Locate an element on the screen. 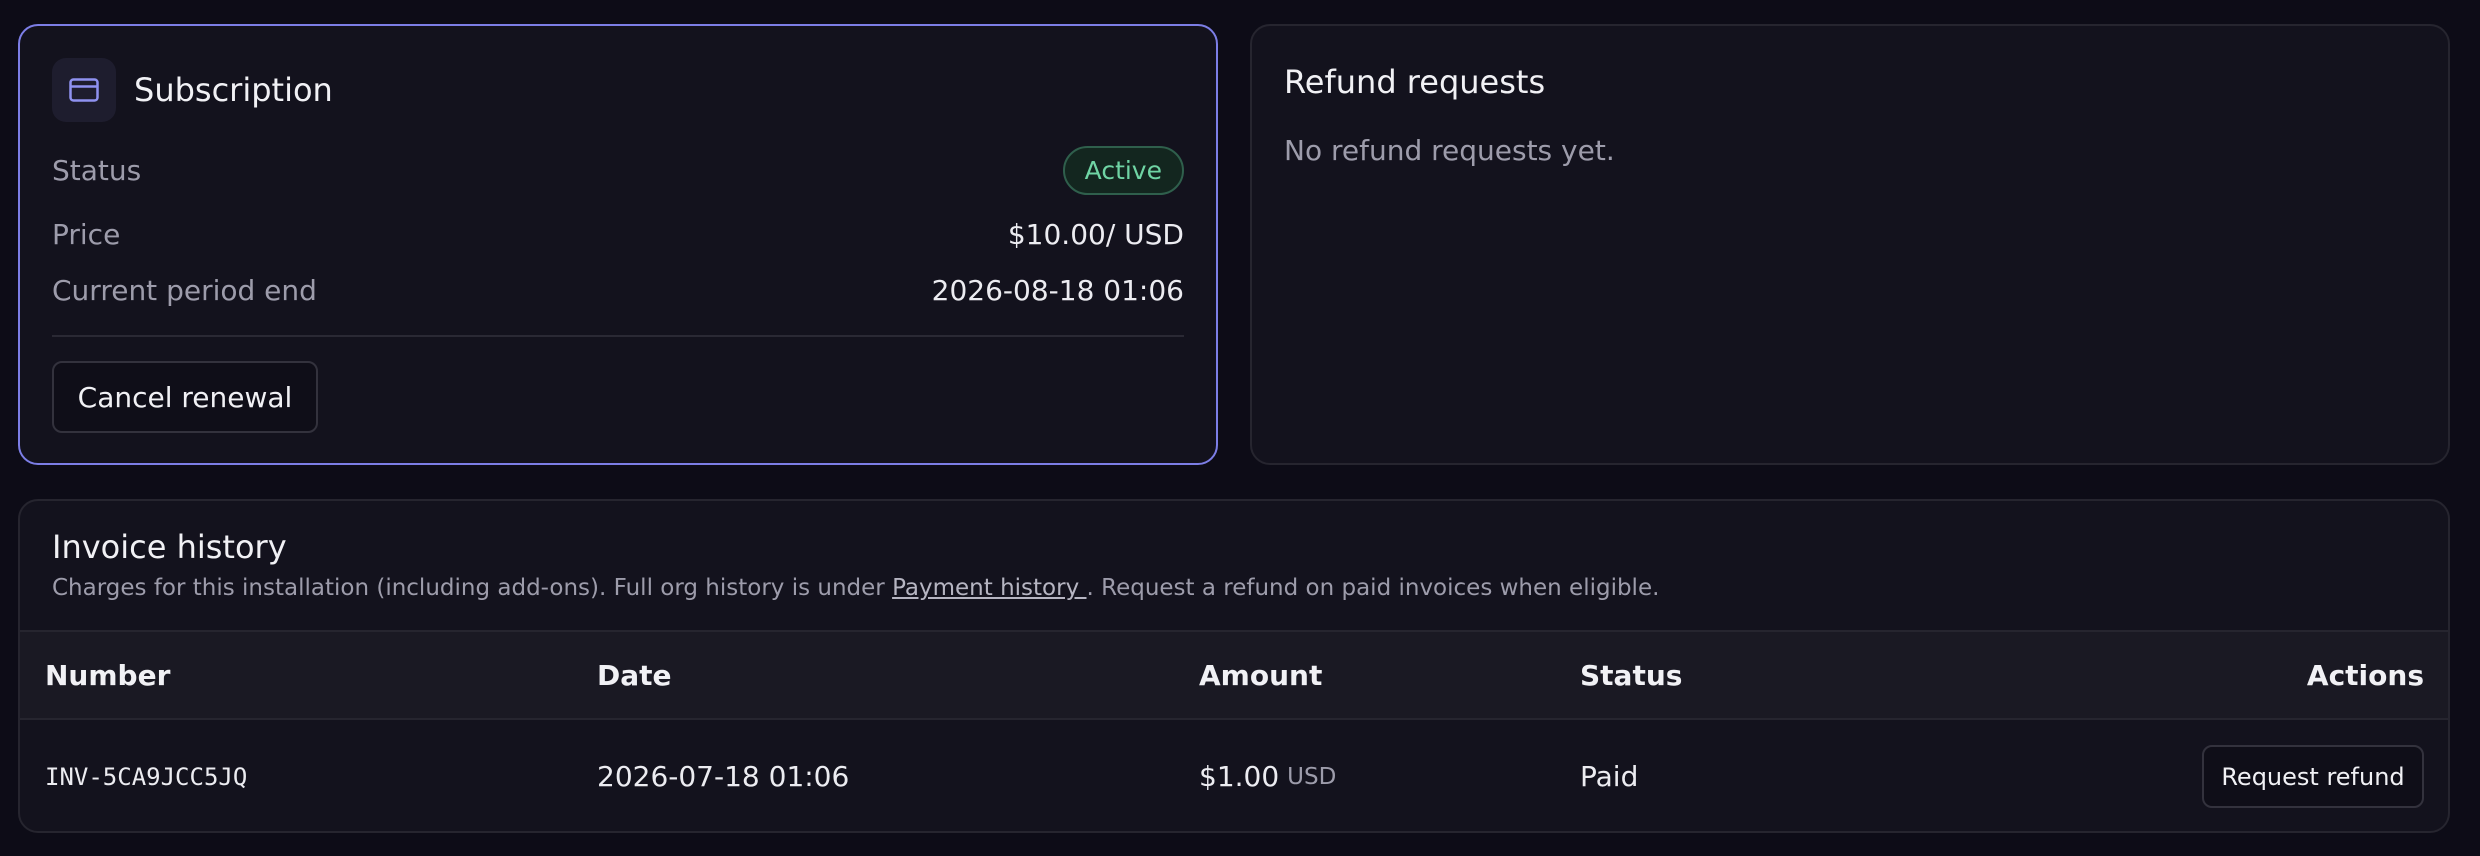  invoice-number: INV-5CA9JCC5JQ is located at coordinates (146, 776).